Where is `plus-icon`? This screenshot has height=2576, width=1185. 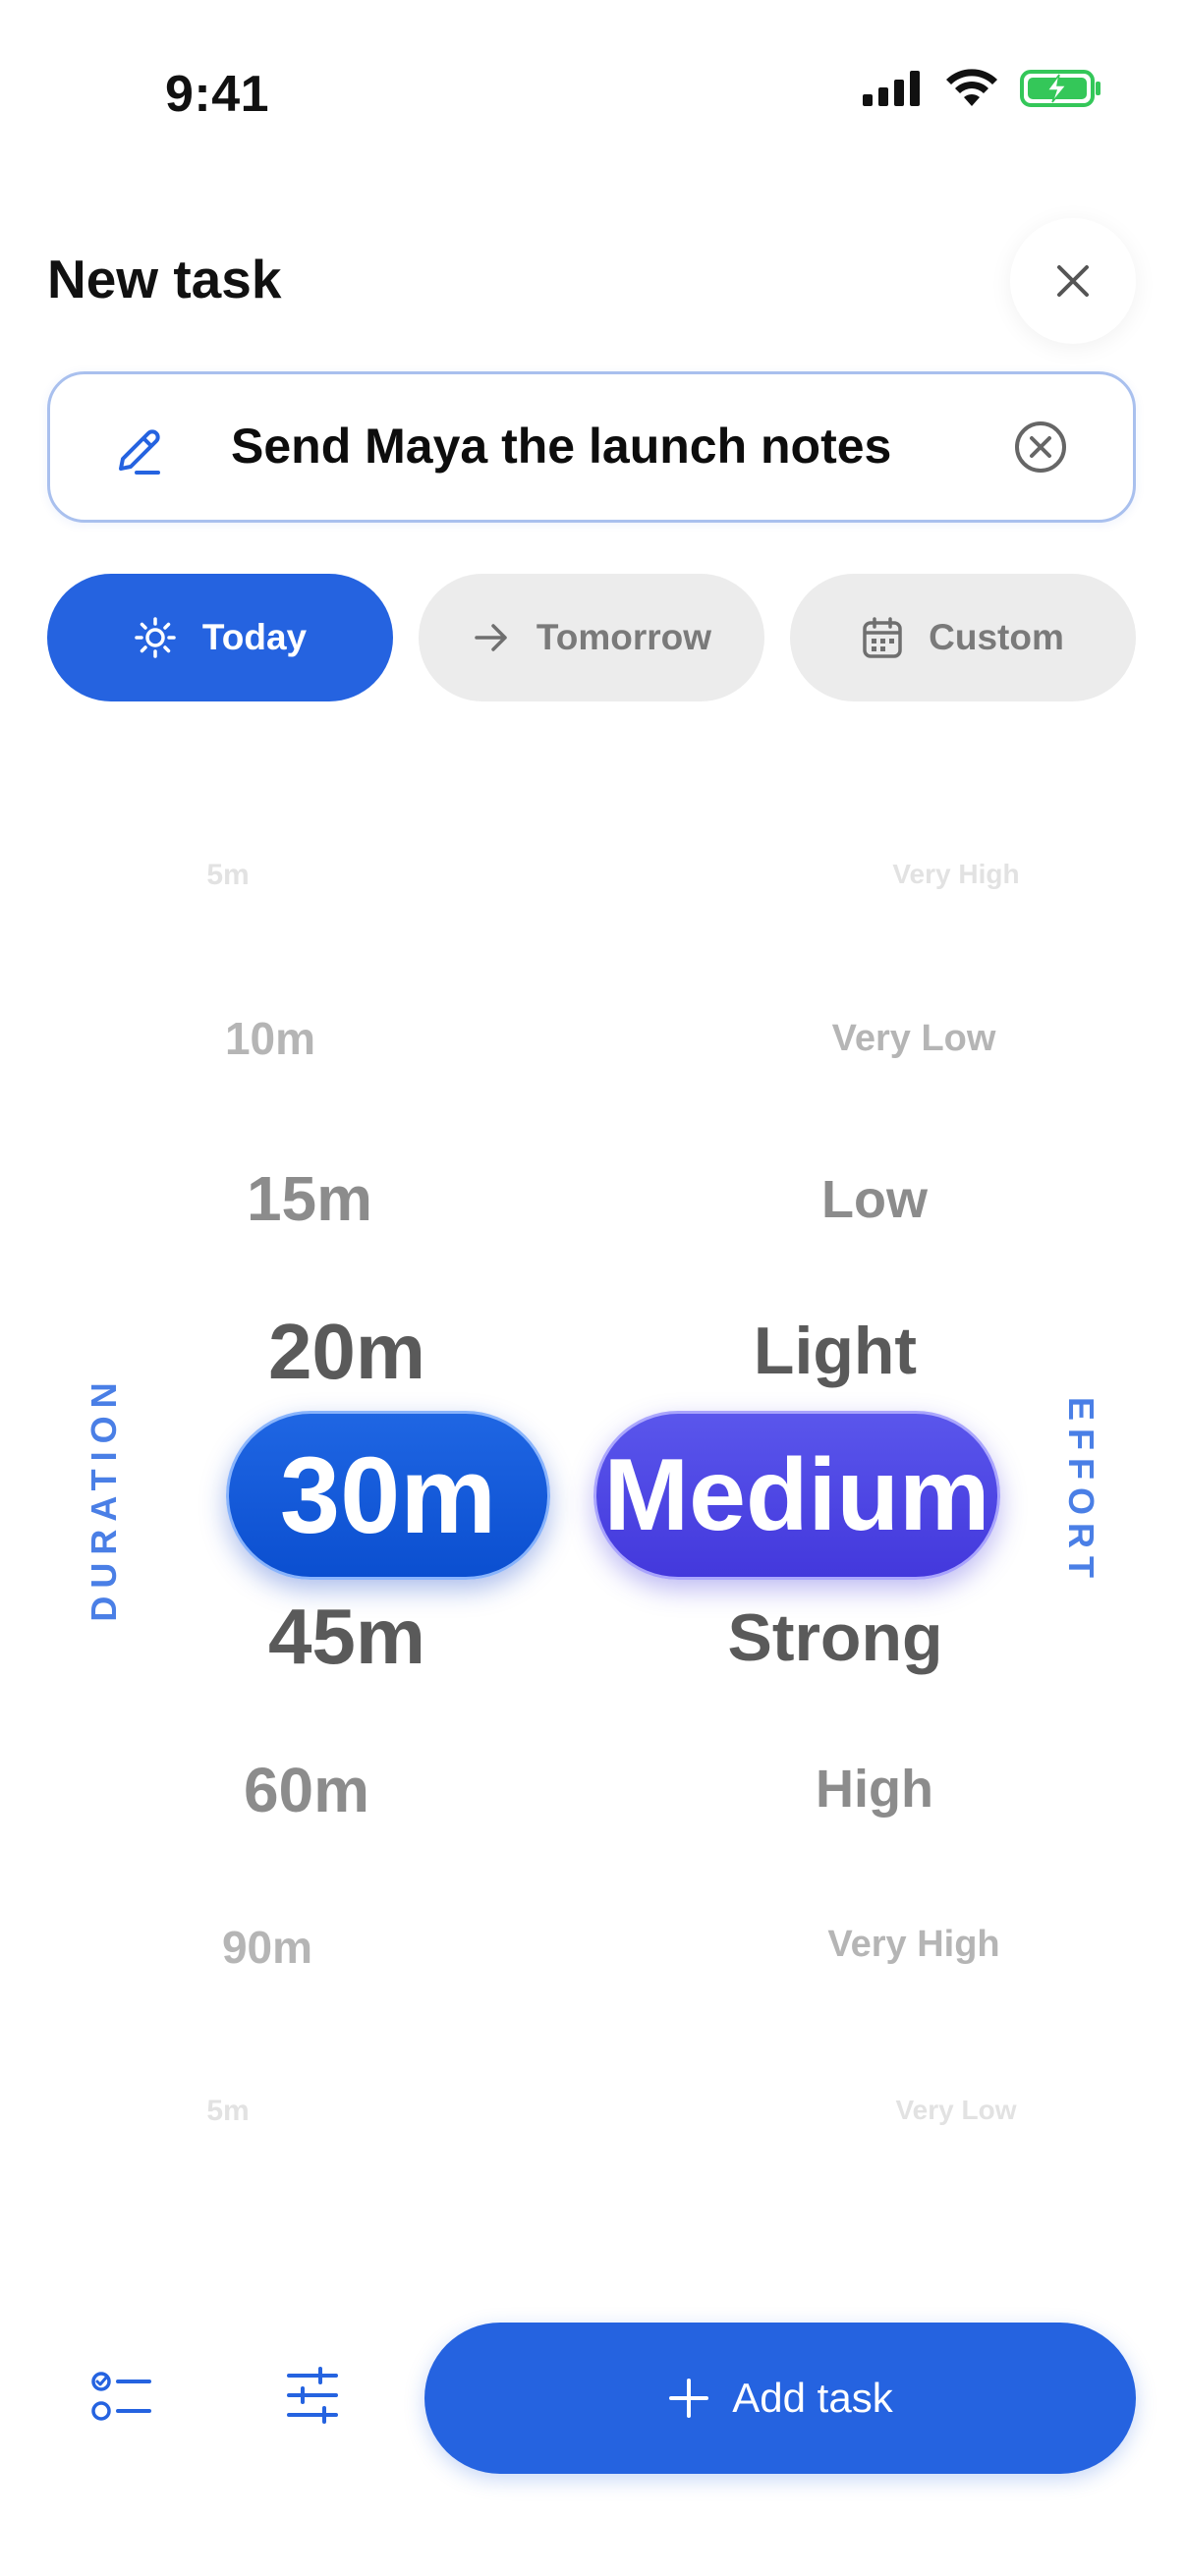
plus-icon is located at coordinates (689, 2398).